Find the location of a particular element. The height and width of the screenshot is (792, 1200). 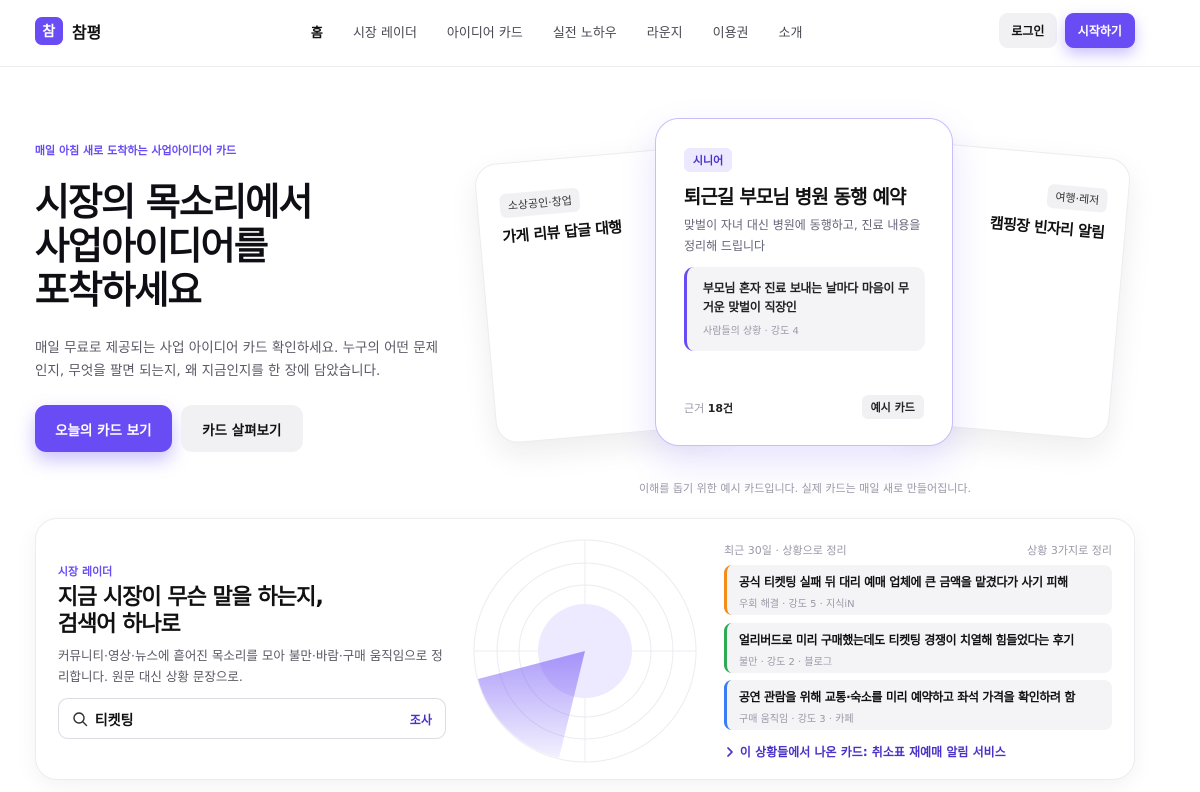

headline-line: 포착하세요 is located at coordinates (119, 290).